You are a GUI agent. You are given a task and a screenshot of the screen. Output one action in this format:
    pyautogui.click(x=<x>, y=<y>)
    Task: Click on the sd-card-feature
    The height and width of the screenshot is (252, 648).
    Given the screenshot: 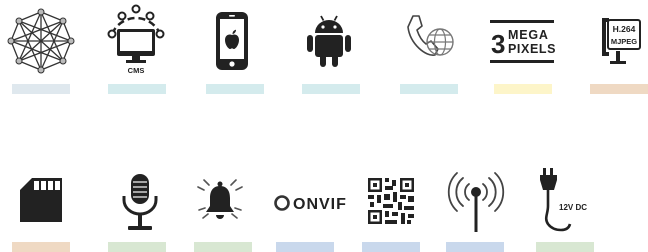 What is the action you would take?
    pyautogui.click(x=42, y=201)
    